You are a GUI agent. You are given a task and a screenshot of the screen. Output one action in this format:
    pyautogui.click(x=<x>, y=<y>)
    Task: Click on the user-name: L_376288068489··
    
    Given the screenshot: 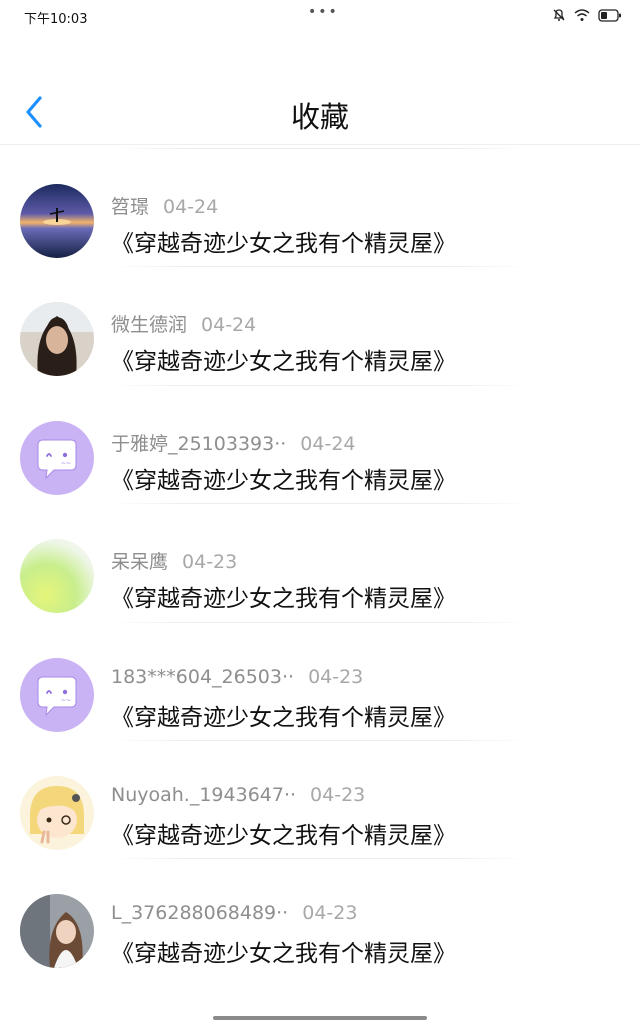 What is the action you would take?
    pyautogui.click(x=200, y=913)
    